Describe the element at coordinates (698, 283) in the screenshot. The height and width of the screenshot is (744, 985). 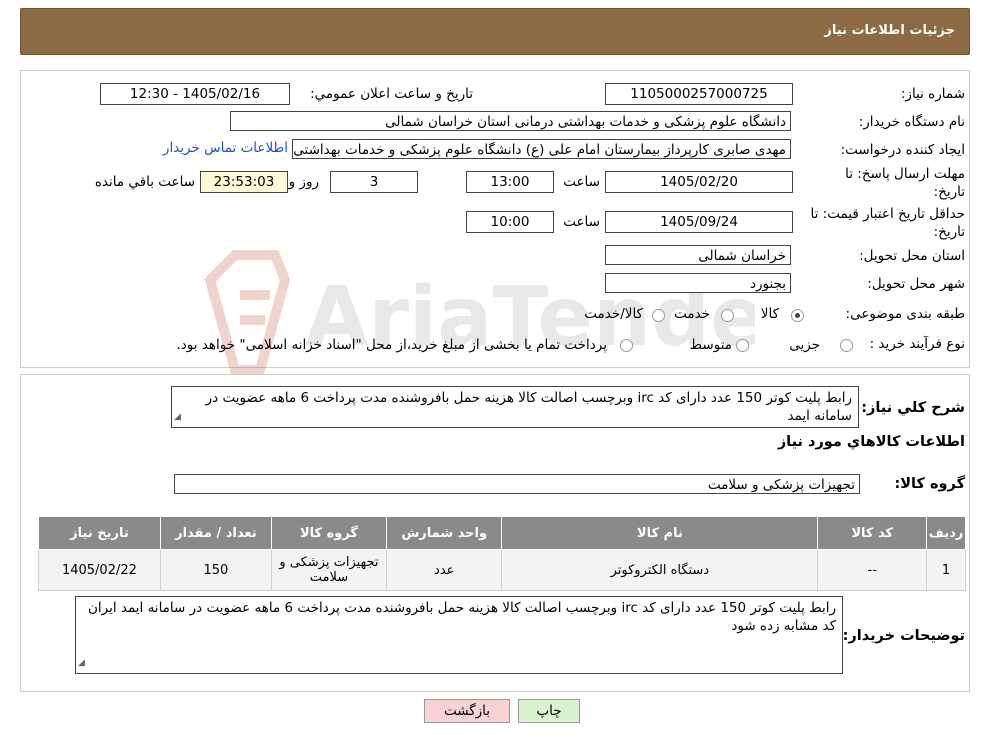
I see `city-field: بجنورد` at that location.